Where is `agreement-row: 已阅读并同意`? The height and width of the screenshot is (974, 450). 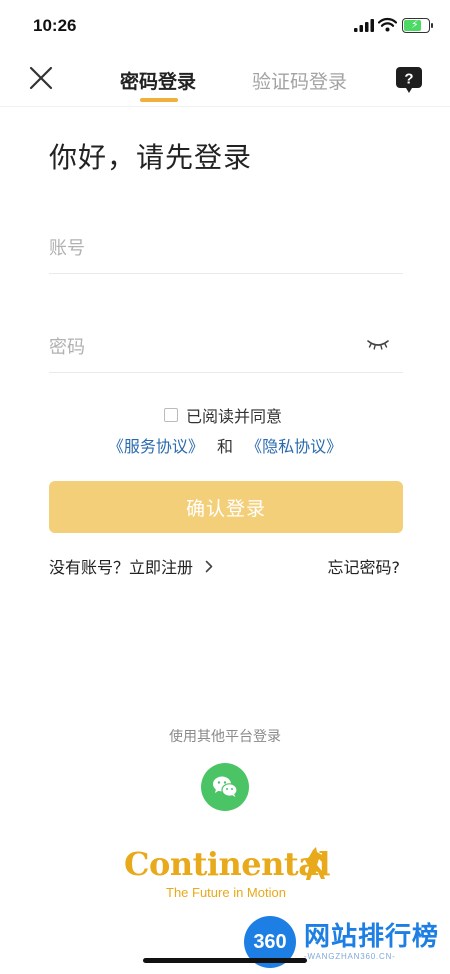 agreement-row: 已阅读并同意 is located at coordinates (223, 415).